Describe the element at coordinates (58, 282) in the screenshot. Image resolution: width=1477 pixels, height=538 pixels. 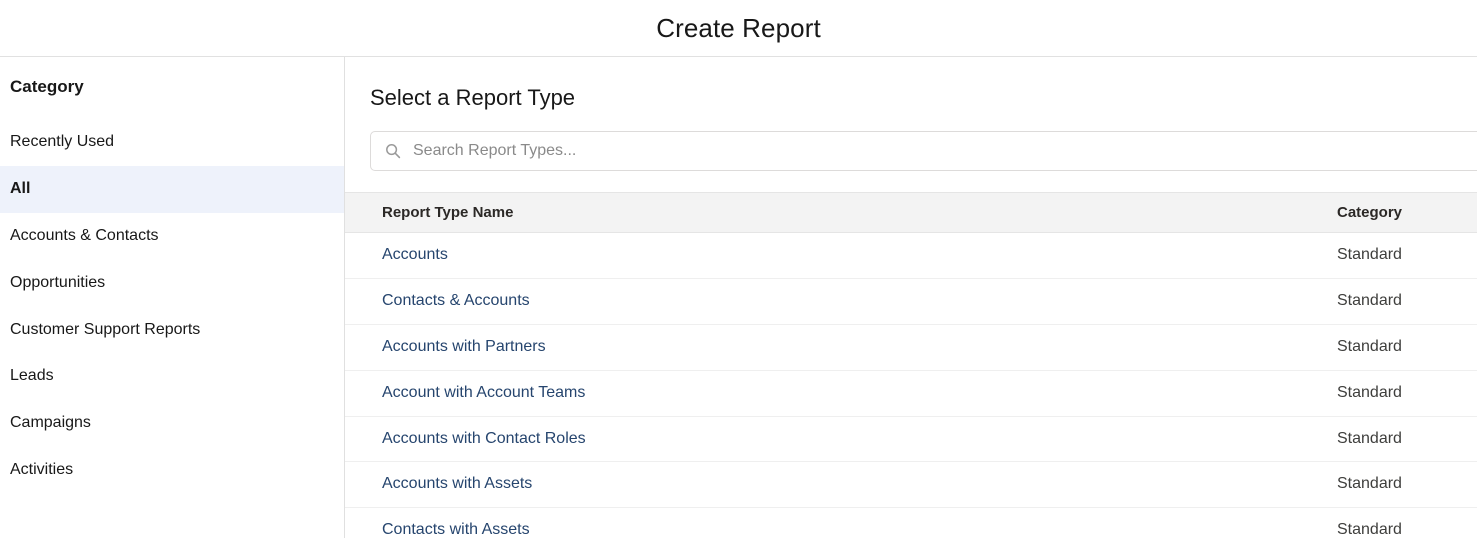
I see `sidebar-item-label: Opportunities` at that location.